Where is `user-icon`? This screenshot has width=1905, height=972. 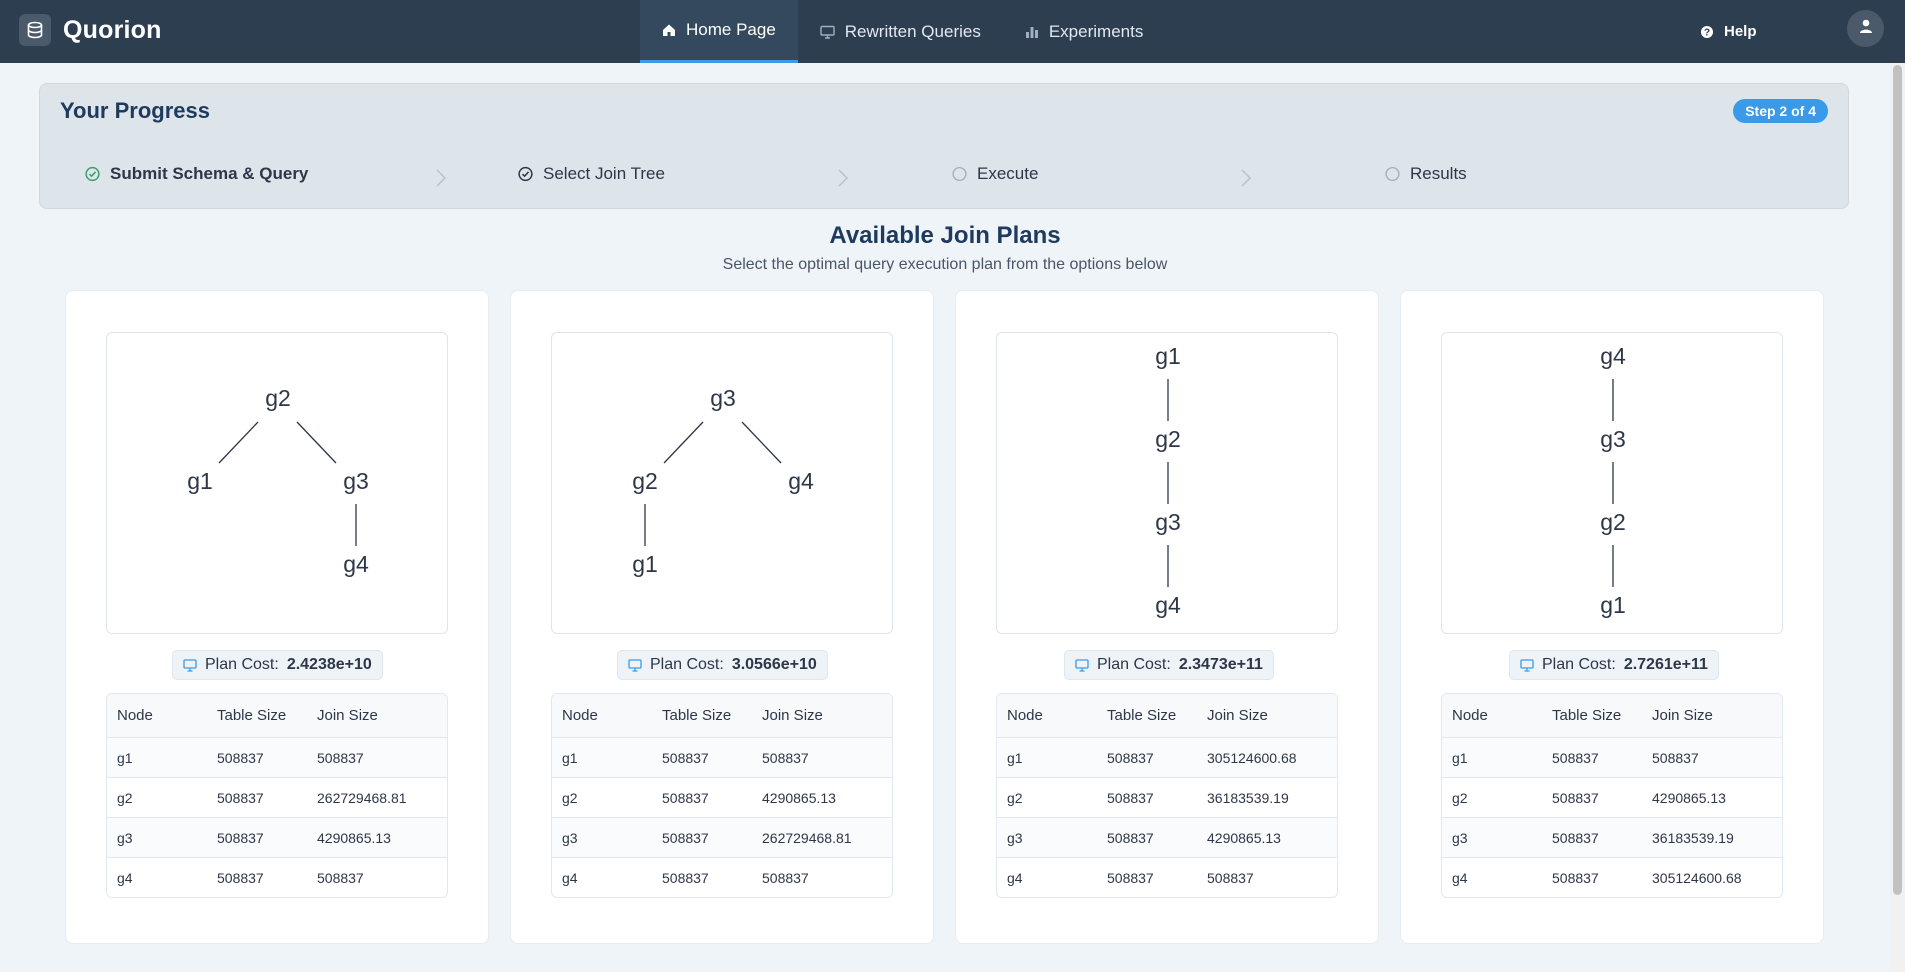
user-icon is located at coordinates (1866, 28).